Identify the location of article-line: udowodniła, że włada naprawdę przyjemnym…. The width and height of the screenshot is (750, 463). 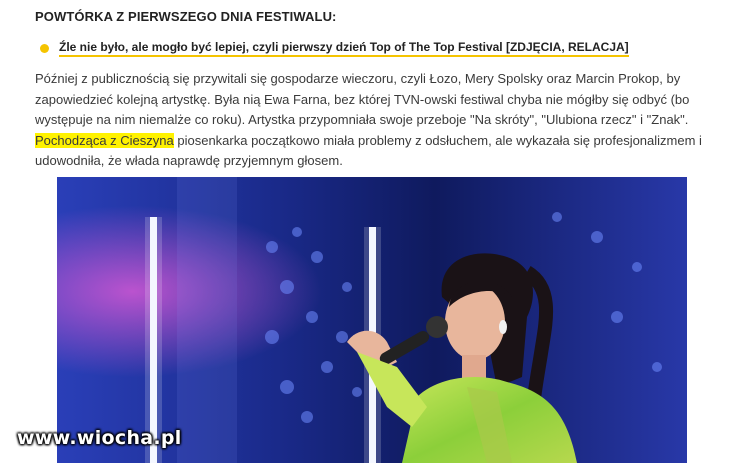
(189, 161).